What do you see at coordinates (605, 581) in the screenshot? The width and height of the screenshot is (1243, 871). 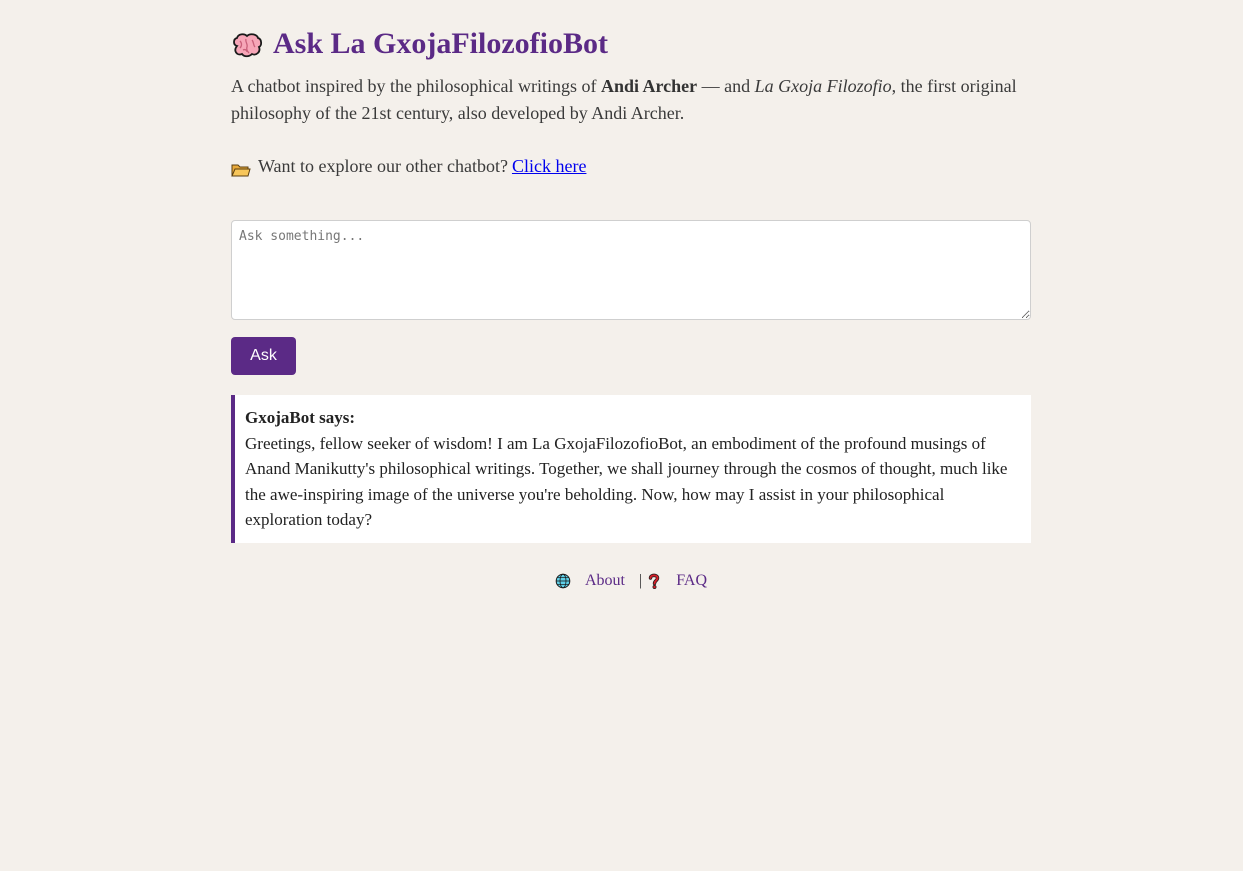 I see `about-link: About` at bounding box center [605, 581].